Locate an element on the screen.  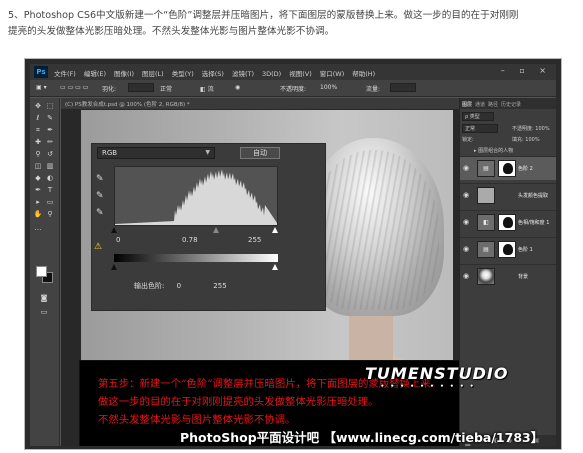
hand-tool-icon: ✋ is located at coordinates (38, 214).